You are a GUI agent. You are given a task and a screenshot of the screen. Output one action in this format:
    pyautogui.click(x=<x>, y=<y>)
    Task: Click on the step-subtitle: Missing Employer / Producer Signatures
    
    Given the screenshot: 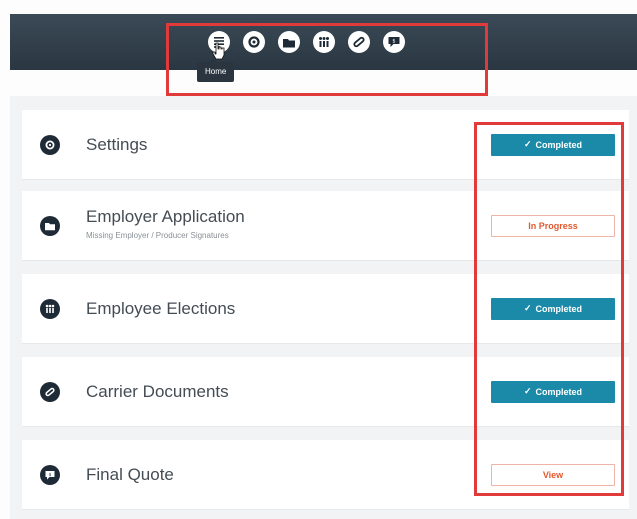 What is the action you would take?
    pyautogui.click(x=157, y=235)
    